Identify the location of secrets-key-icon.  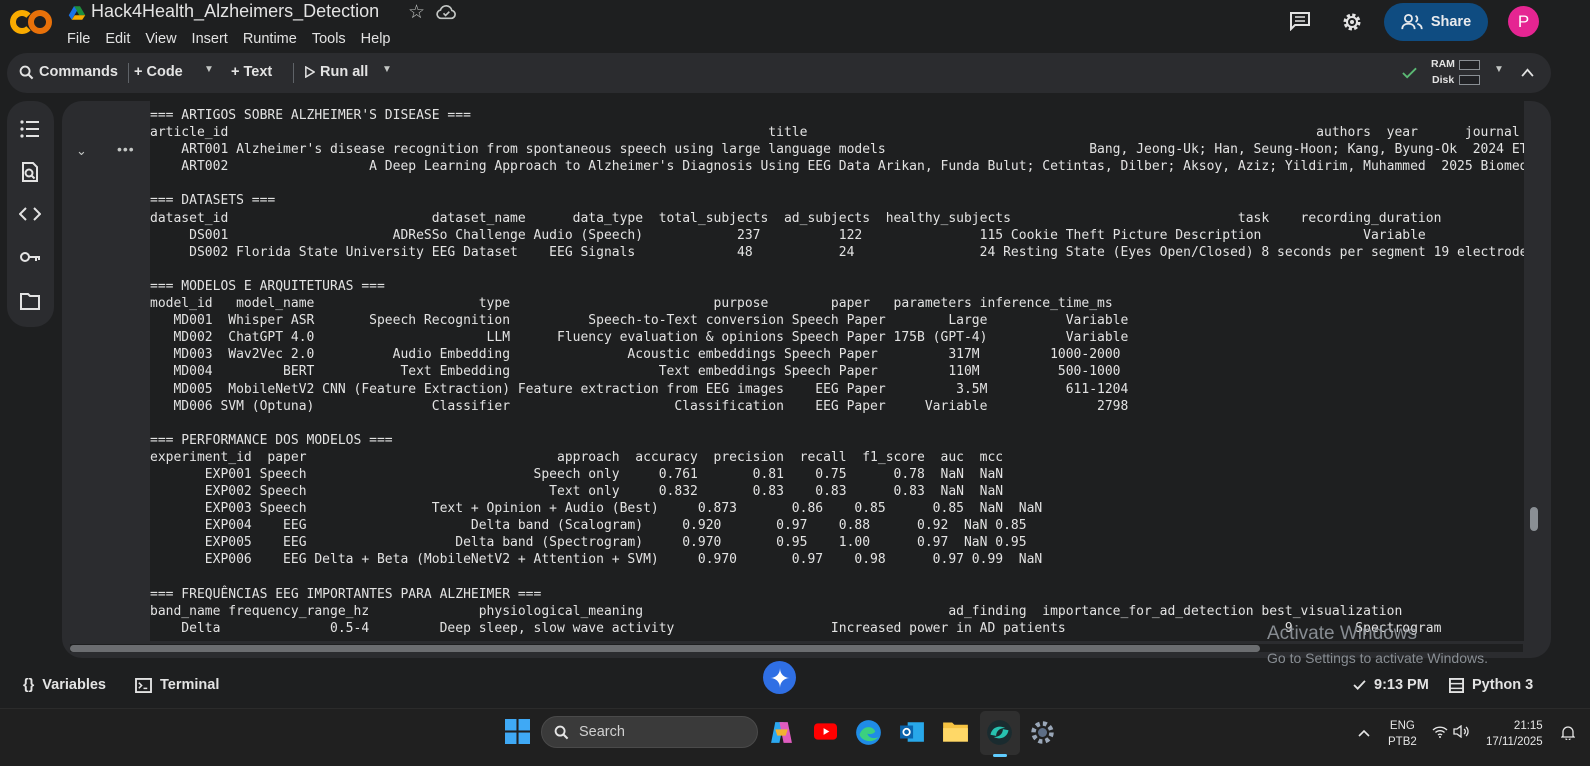
(30, 257).